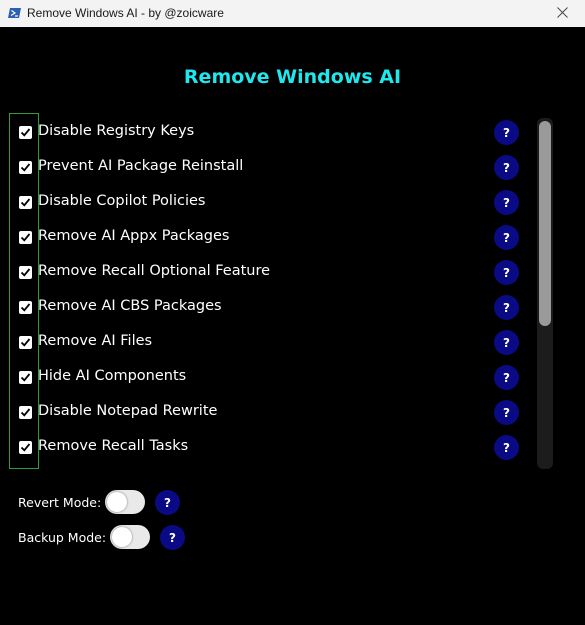 Image resolution: width=585 pixels, height=625 pixels. I want to click on powershell-icon, so click(15, 13).